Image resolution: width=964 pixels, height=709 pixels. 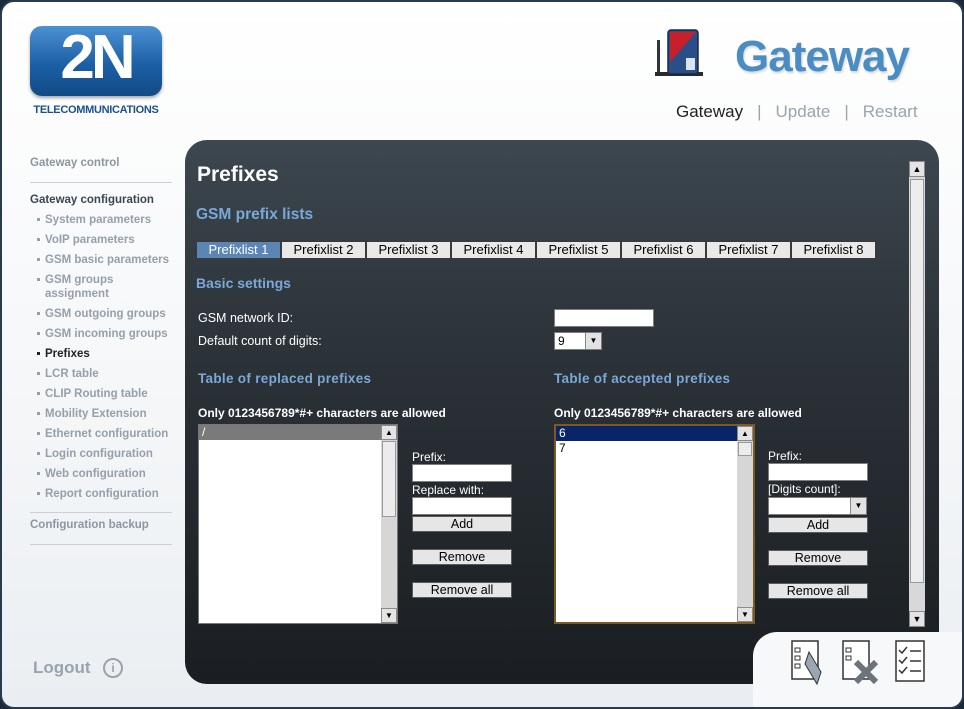 What do you see at coordinates (246, 318) in the screenshot?
I see `gsm-network-id-label: GSM network ID:` at bounding box center [246, 318].